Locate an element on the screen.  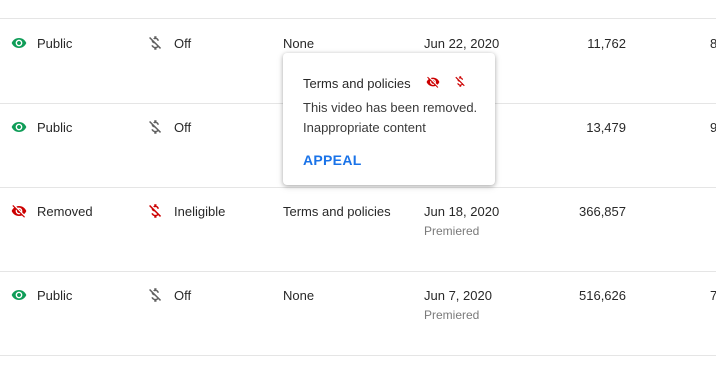
comments-count: 9 is located at coordinates (713, 127).